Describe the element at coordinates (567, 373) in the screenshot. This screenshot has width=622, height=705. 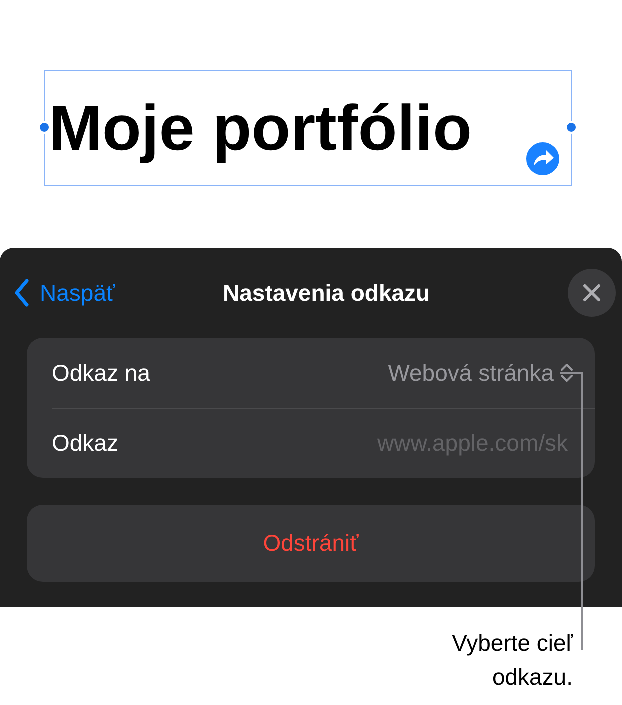
I see `up-down-chevron-icon` at that location.